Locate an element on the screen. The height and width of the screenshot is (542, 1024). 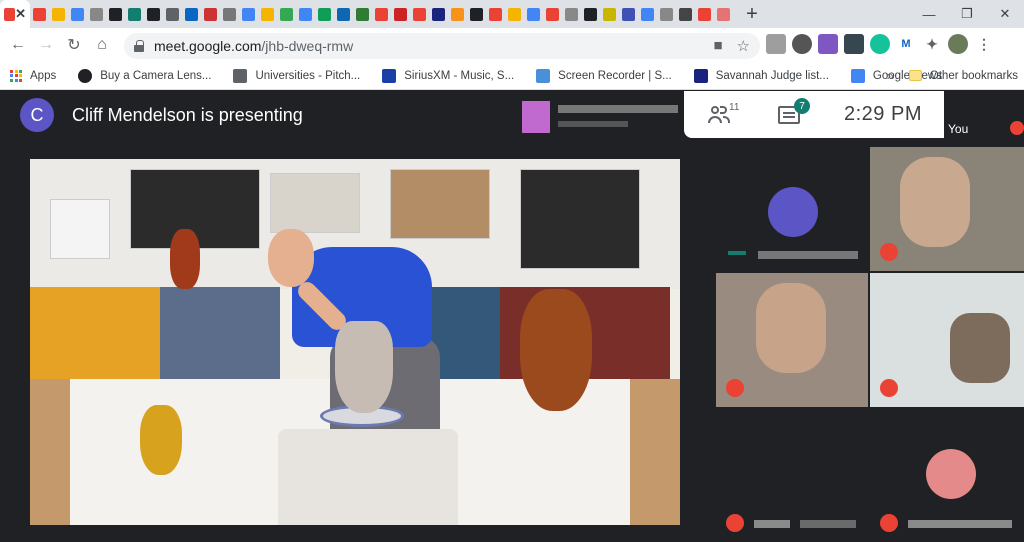
other-bookmarks: Other bookmarks is located at coordinates (963, 75).